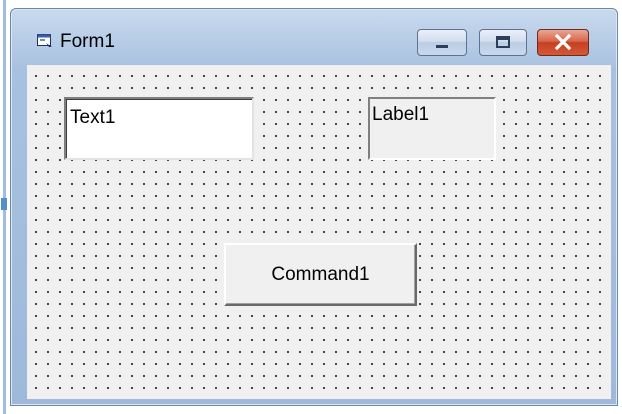  What do you see at coordinates (4, 204) in the screenshot?
I see `resize-handle` at bounding box center [4, 204].